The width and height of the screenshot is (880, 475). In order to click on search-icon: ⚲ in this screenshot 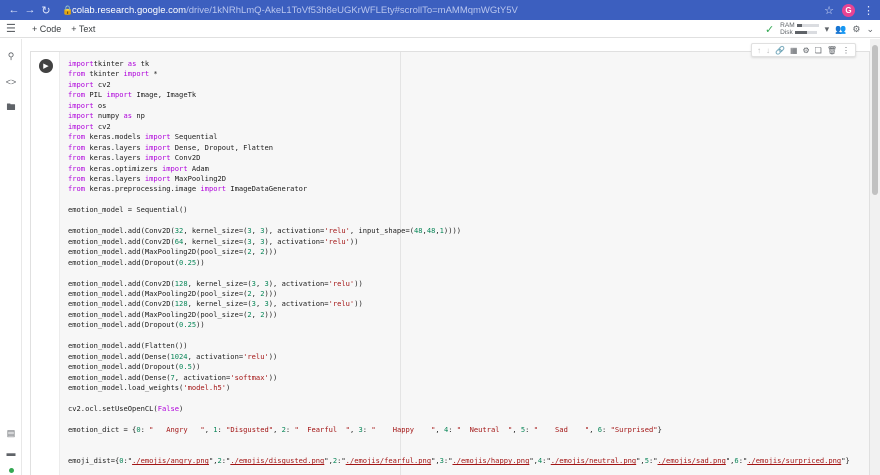, I will do `click(11, 56)`.